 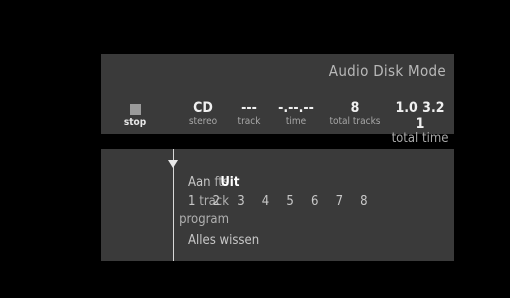 I want to click on disc-type-display: CD stereo, so click(x=203, y=114).